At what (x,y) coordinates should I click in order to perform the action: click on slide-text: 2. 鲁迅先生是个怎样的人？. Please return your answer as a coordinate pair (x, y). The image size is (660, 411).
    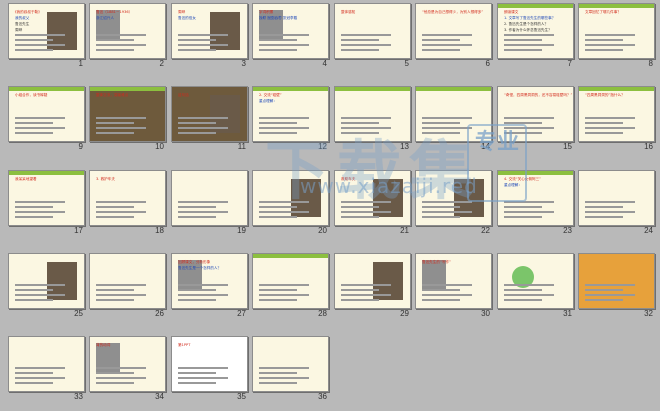
    Looking at the image, I should click on (526, 24).